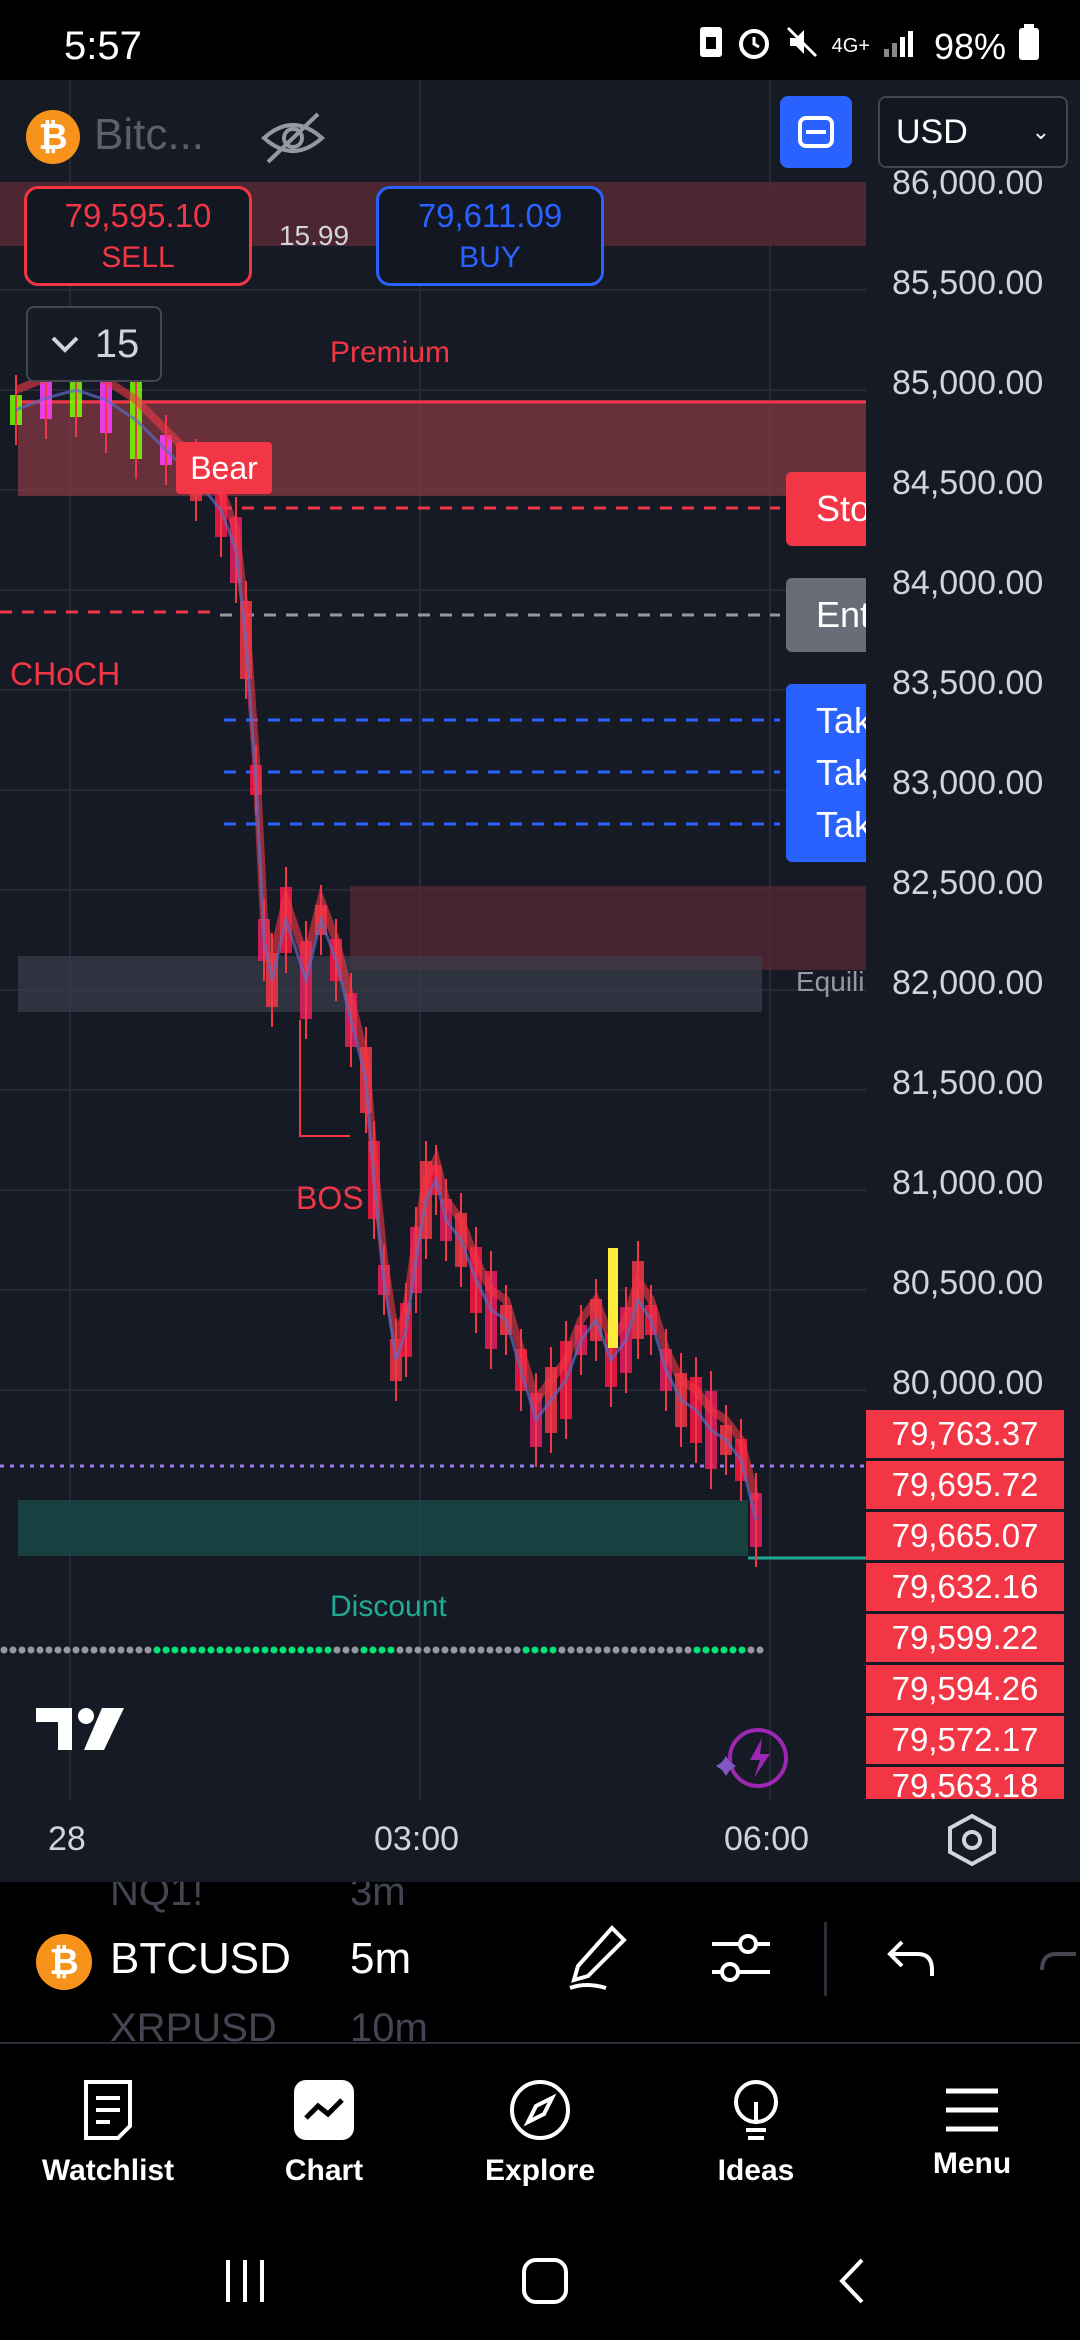 The height and width of the screenshot is (2340, 1080). I want to click on nav-explore: Explore, so click(540, 2133).